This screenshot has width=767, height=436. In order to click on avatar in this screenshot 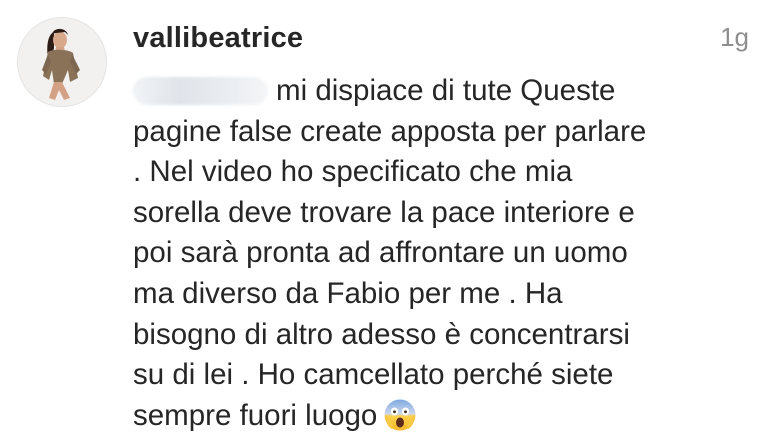, I will do `click(62, 62)`.